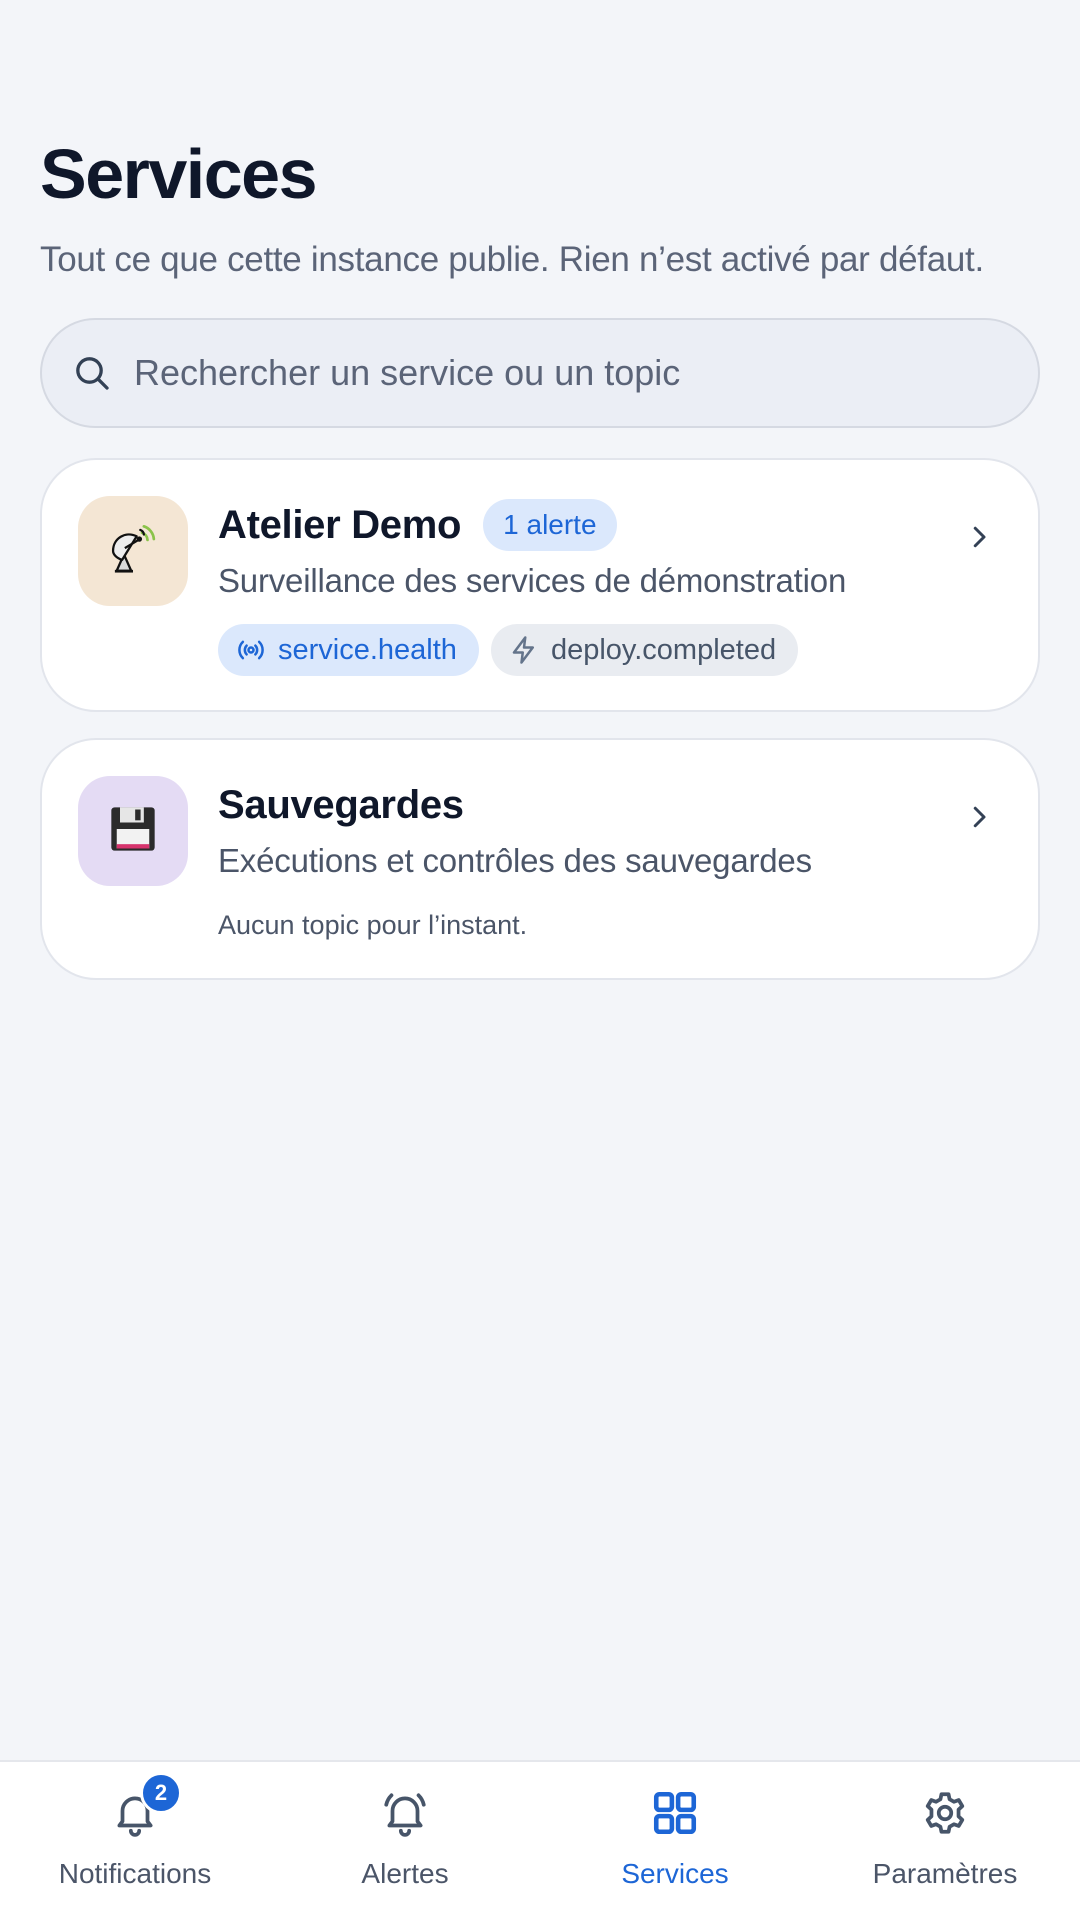 The height and width of the screenshot is (1920, 1080). I want to click on bell-ringing-icon, so click(405, 1813).